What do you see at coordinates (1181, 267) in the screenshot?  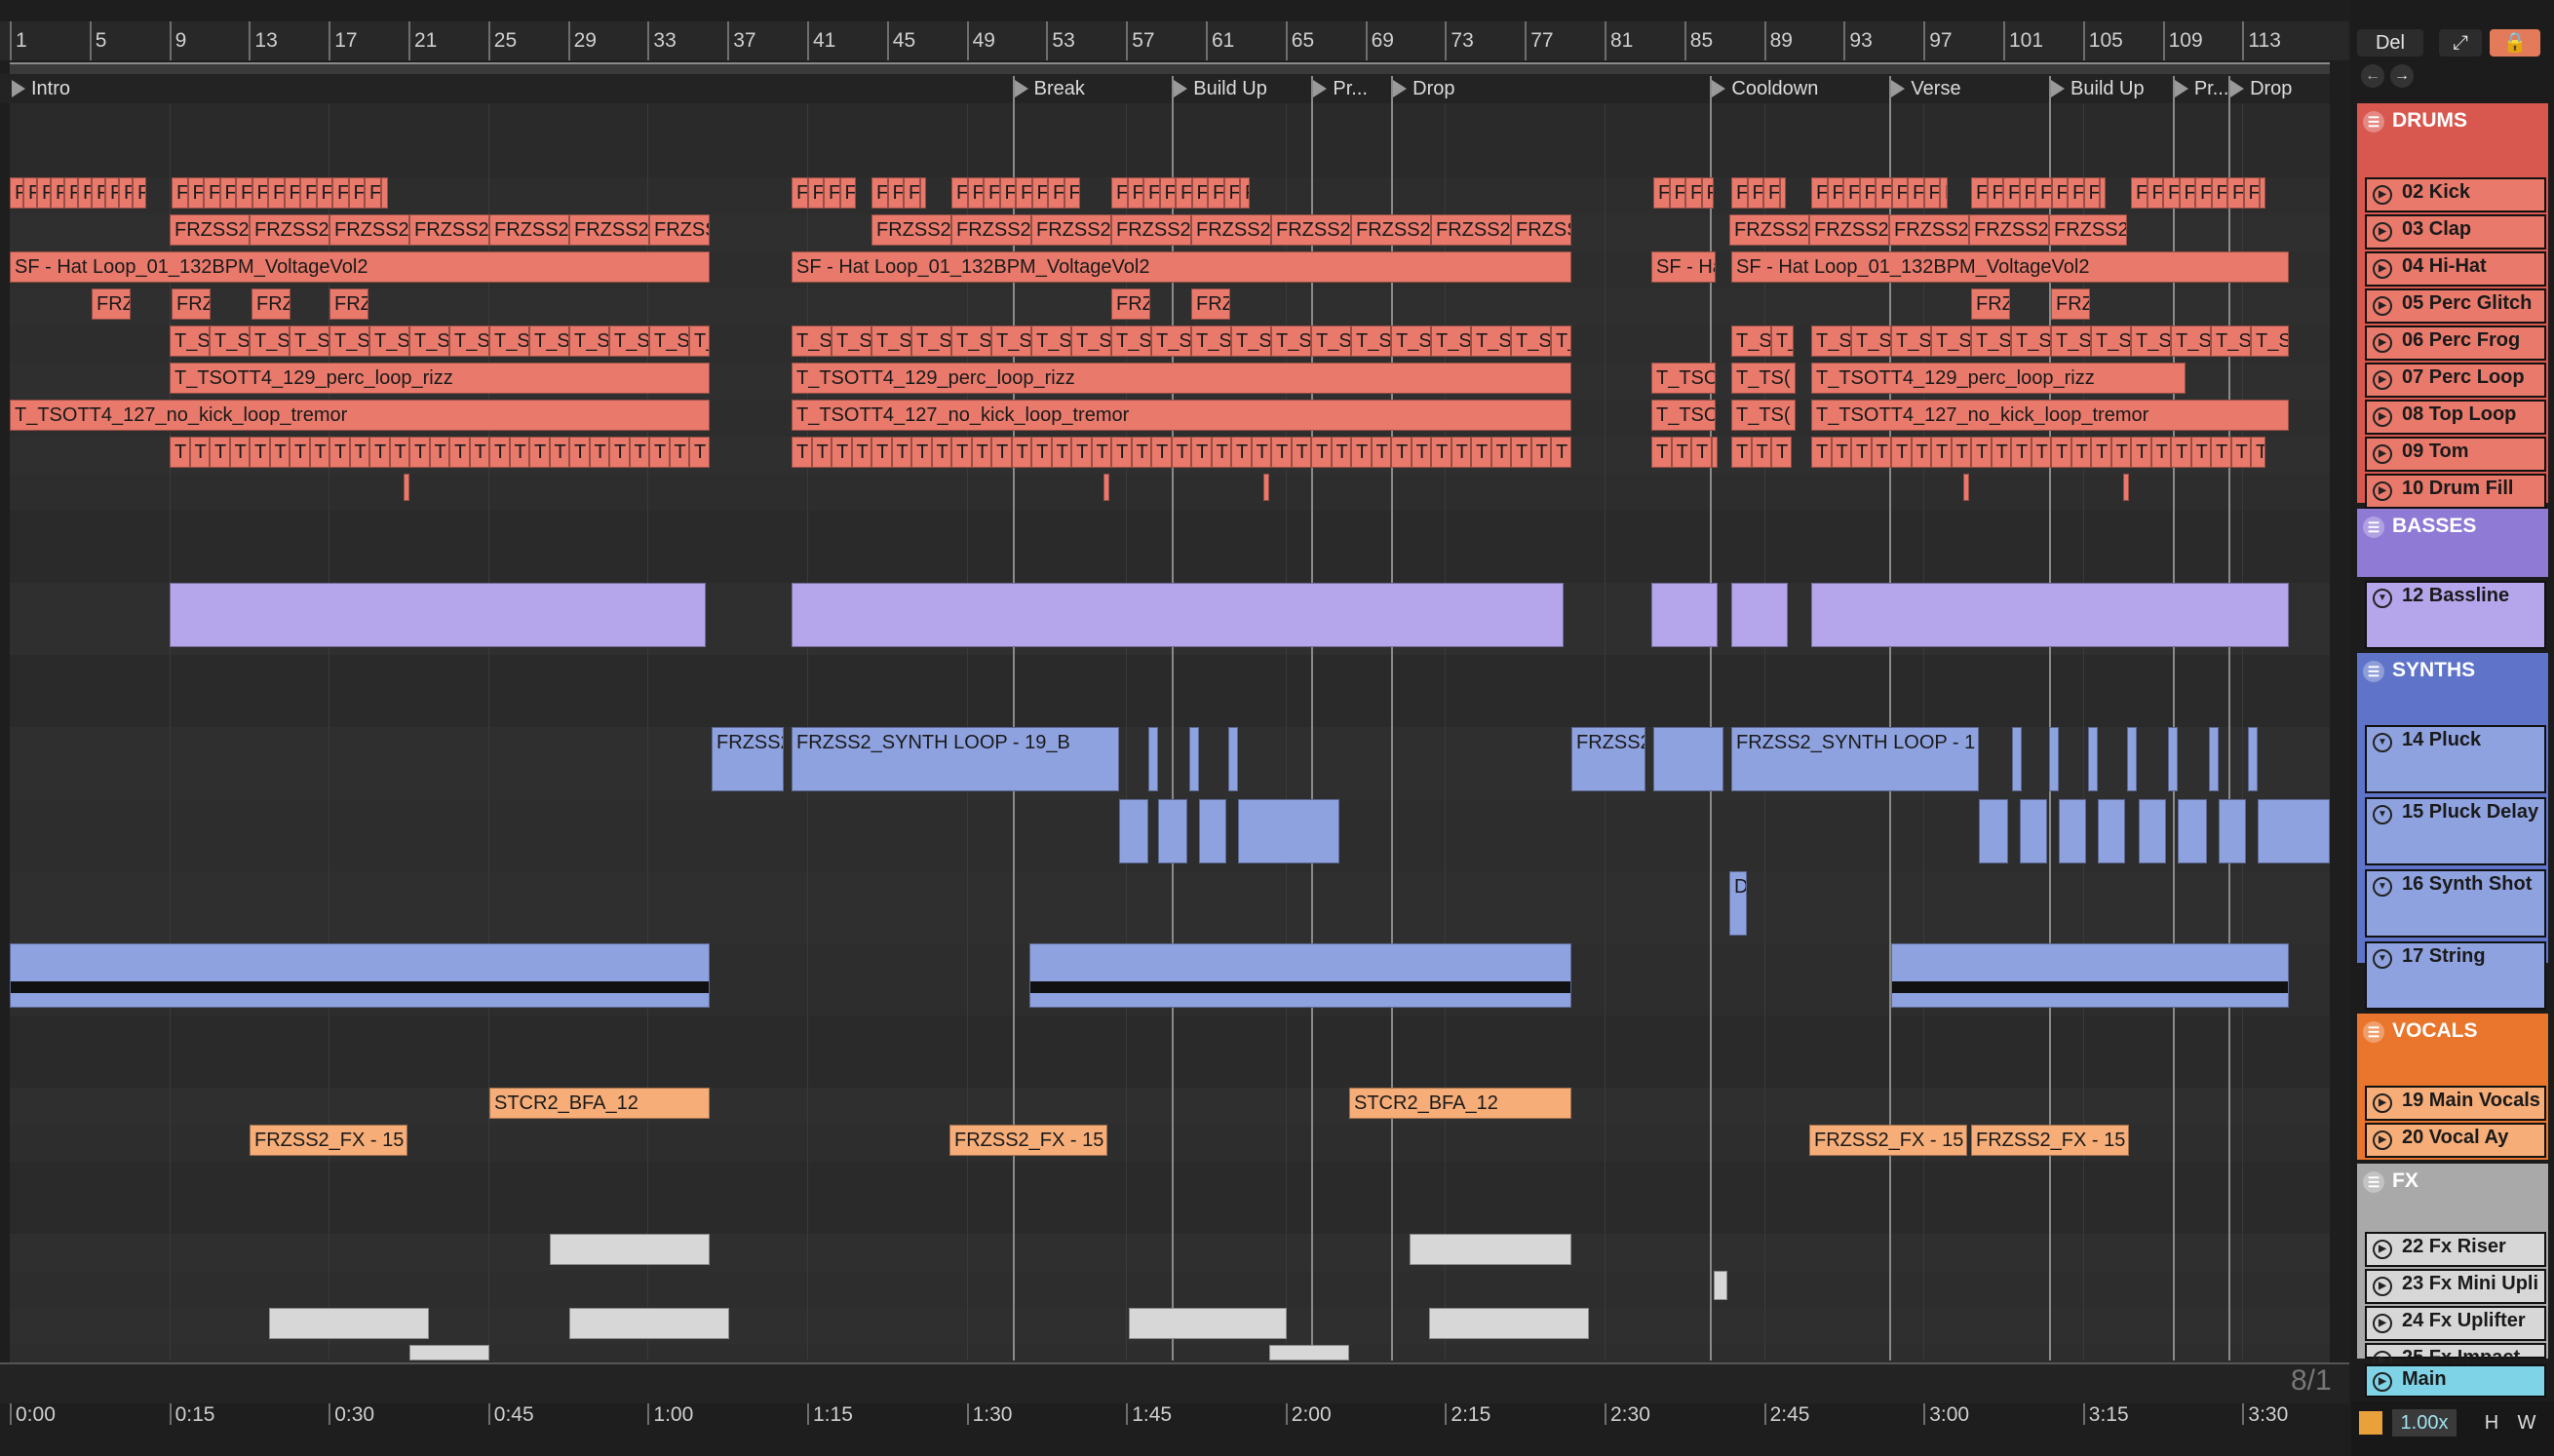 I see `hihat-clip: SF - Hat Loop_01_132BPM_VoltageVol2` at bounding box center [1181, 267].